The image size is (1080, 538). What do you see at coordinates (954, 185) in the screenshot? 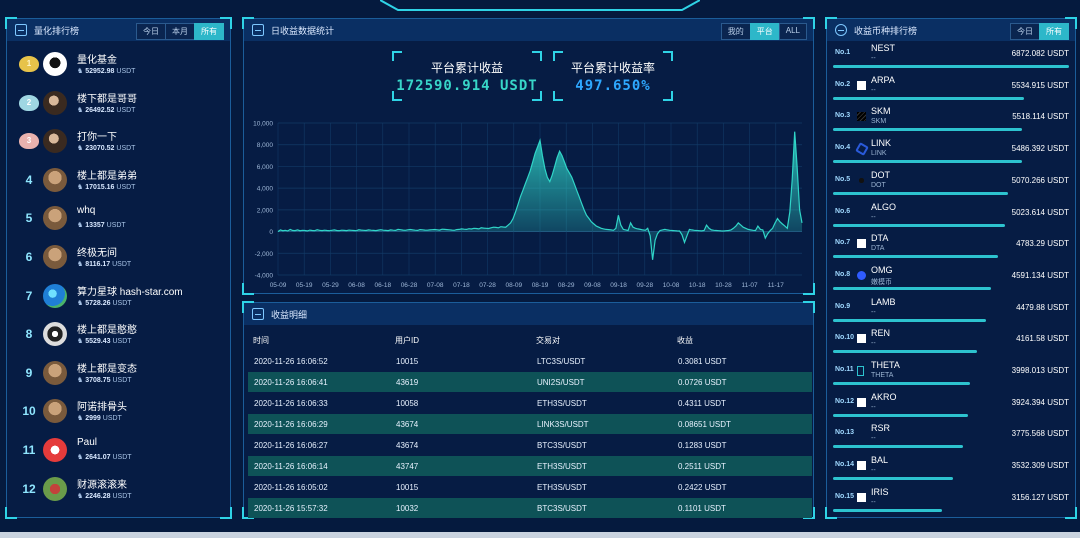
I see `coin-item: No.5 DOT DOT 5070.266 USDT` at bounding box center [954, 185].